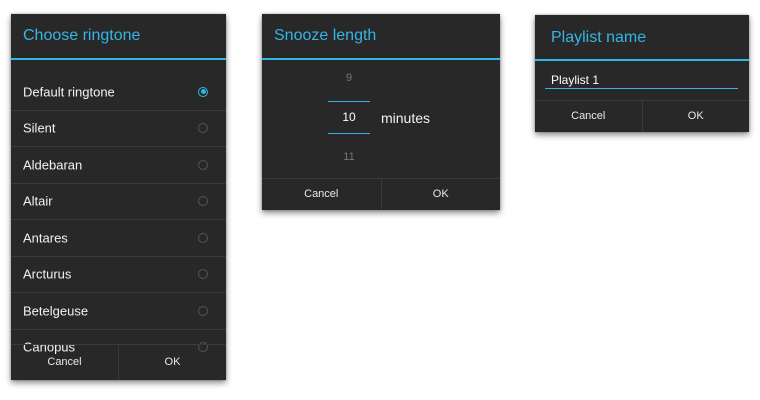 This screenshot has height=400, width=760. I want to click on ringtone-item-antares: Antares, so click(118, 238).